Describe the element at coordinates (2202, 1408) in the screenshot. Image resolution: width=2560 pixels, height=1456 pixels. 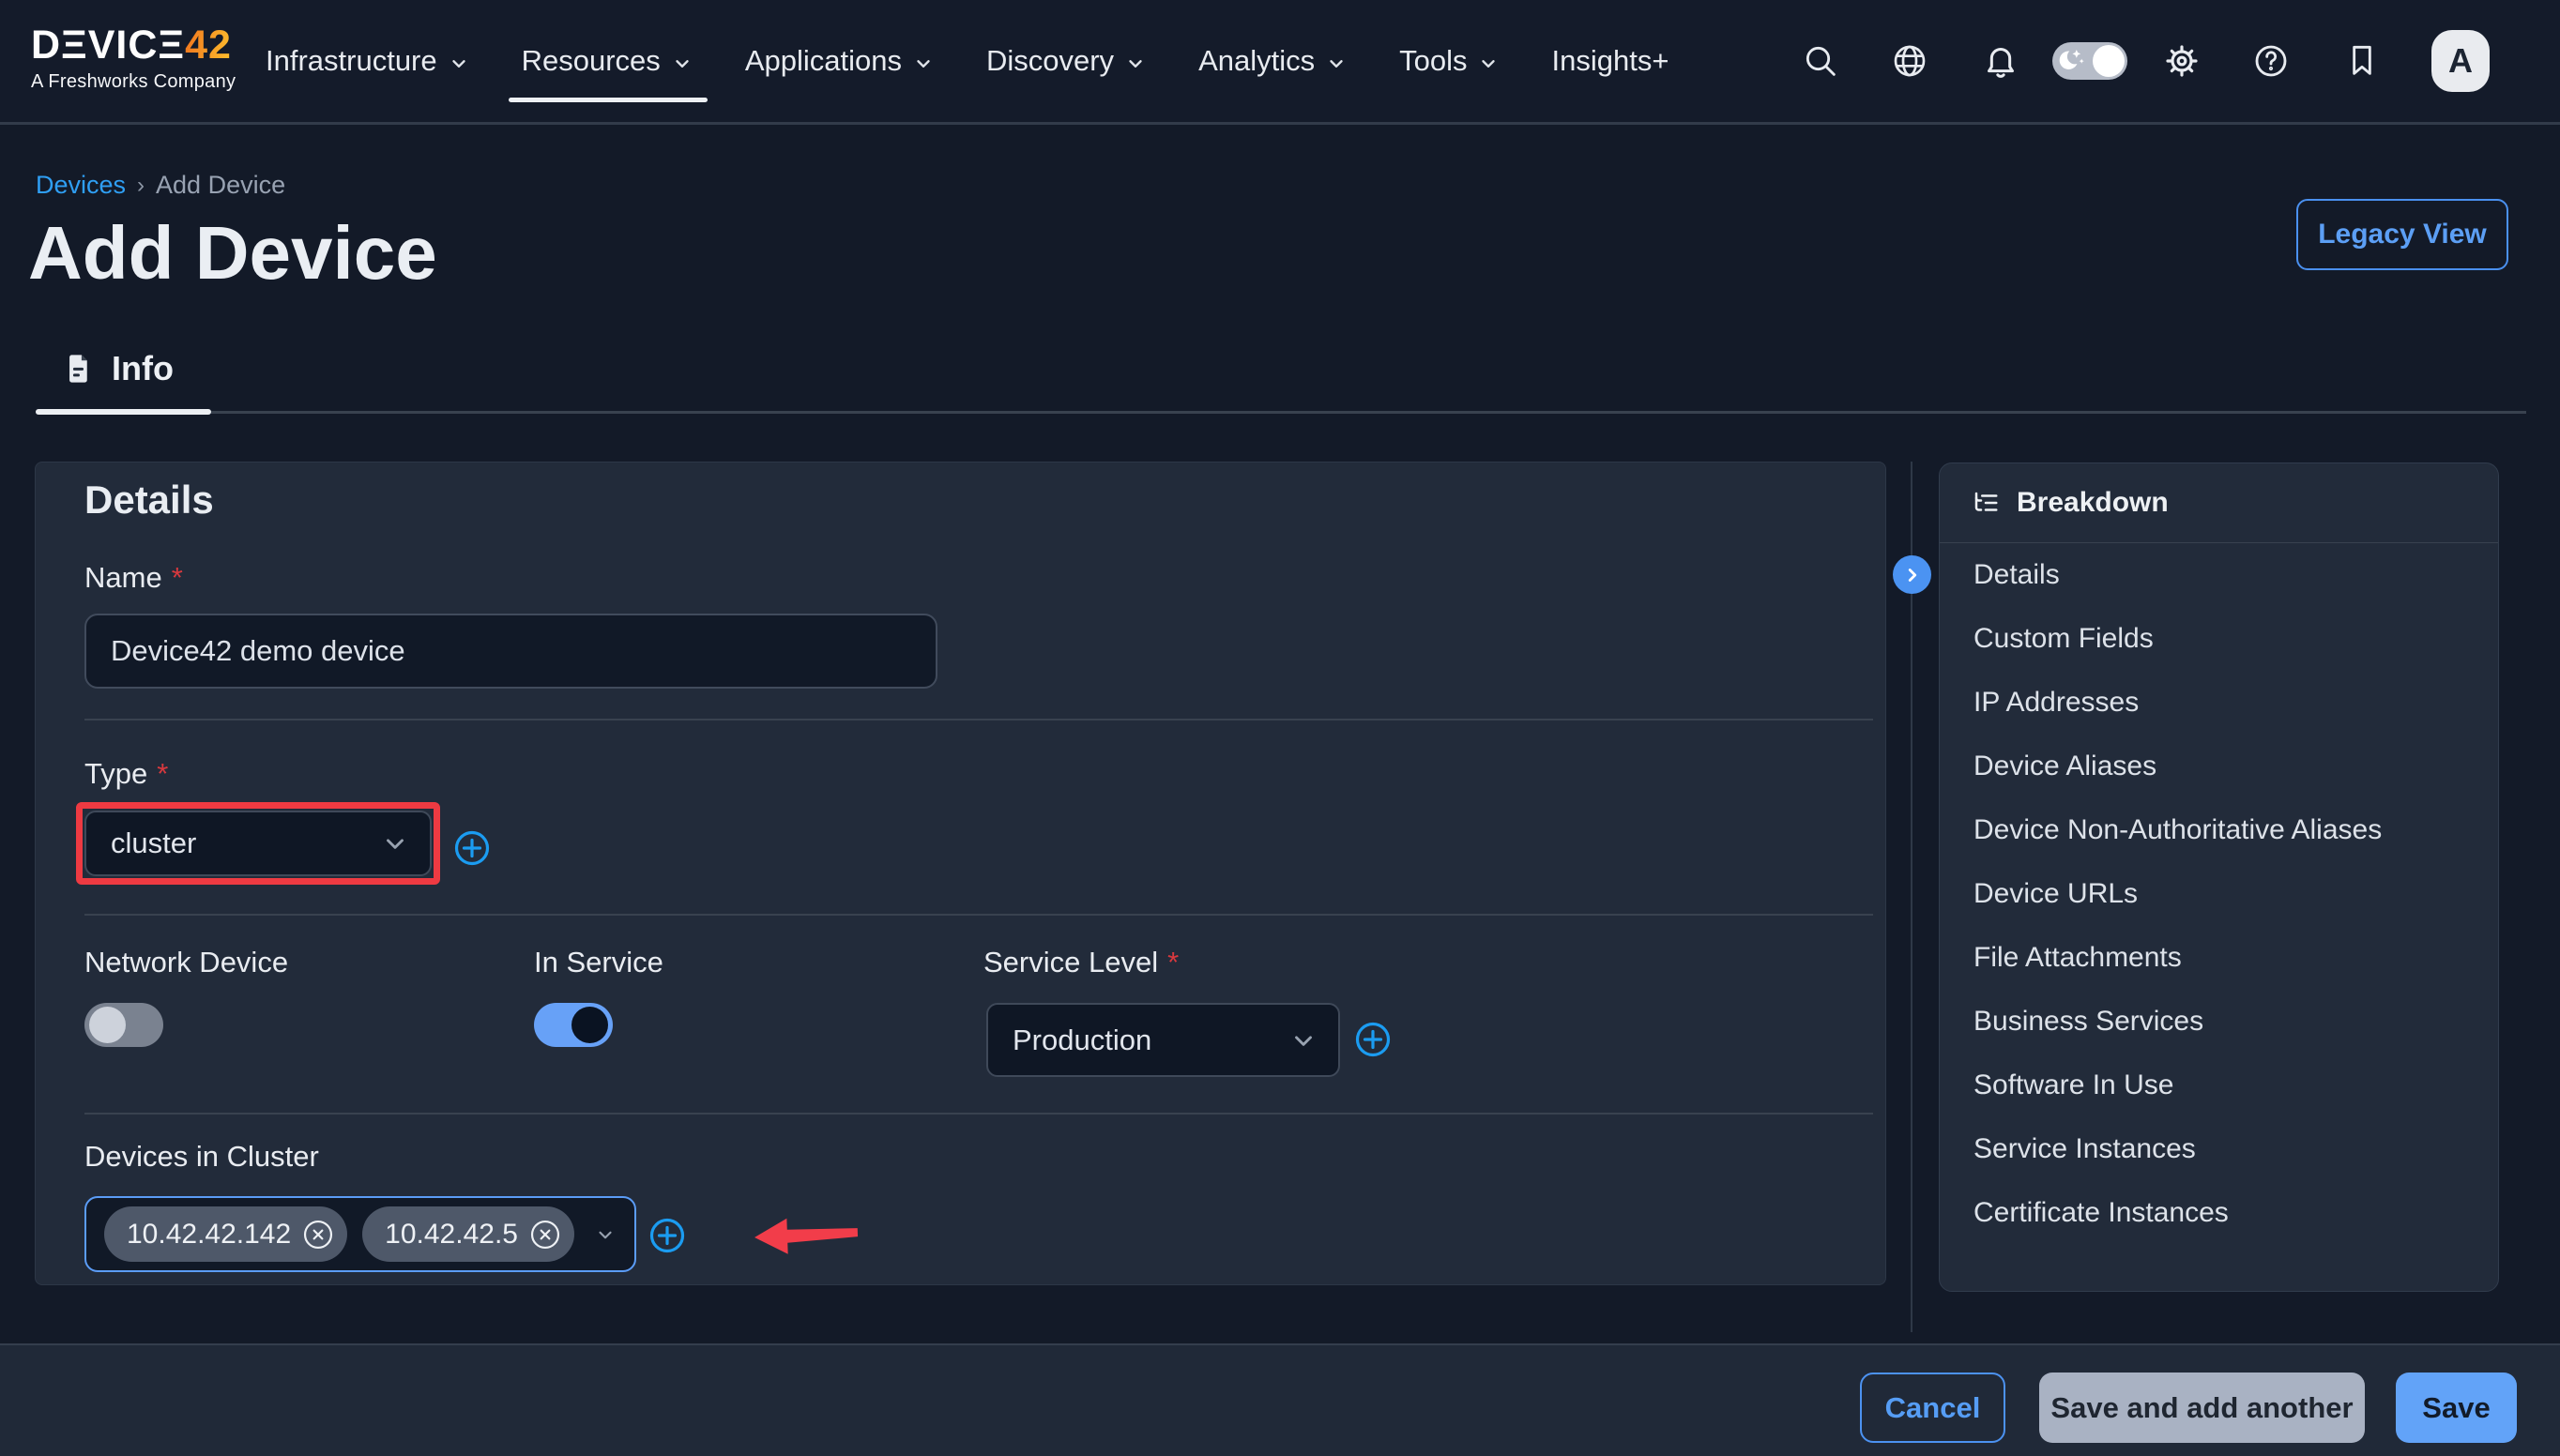
I see `save-and-add-another-button: Save and add another` at that location.